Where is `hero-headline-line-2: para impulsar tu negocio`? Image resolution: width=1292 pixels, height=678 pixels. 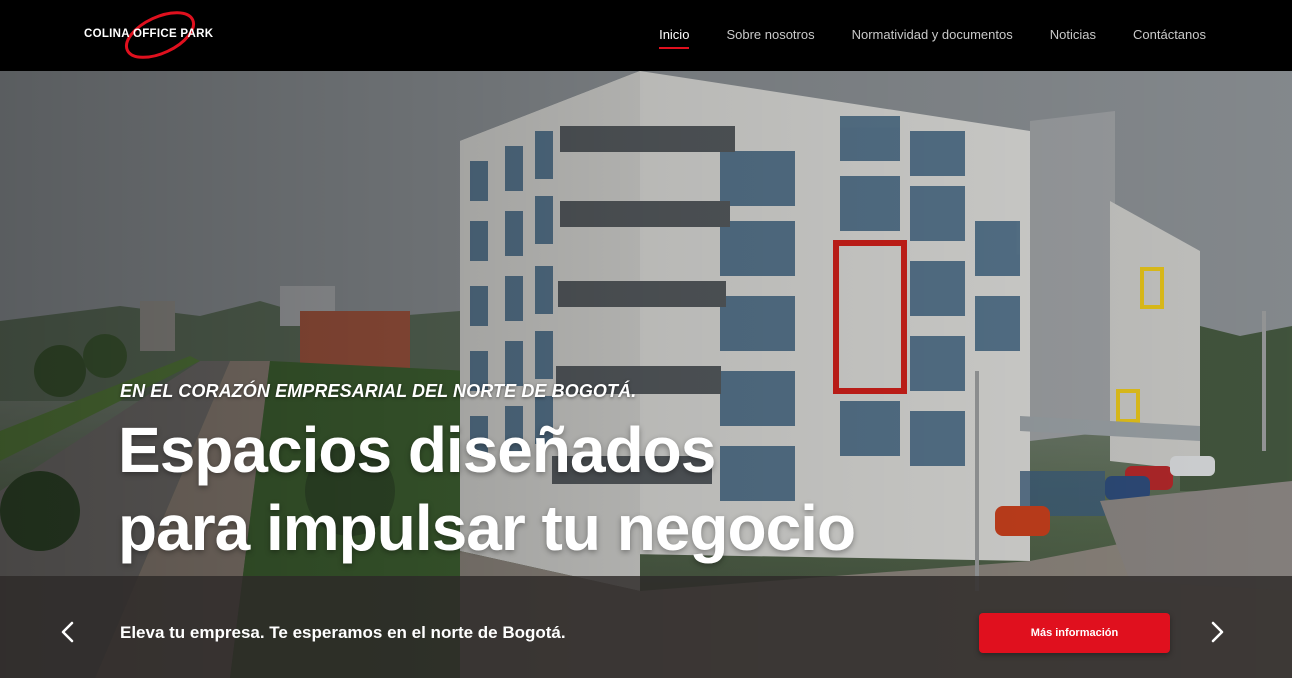 hero-headline-line-2: para impulsar tu negocio is located at coordinates (487, 528).